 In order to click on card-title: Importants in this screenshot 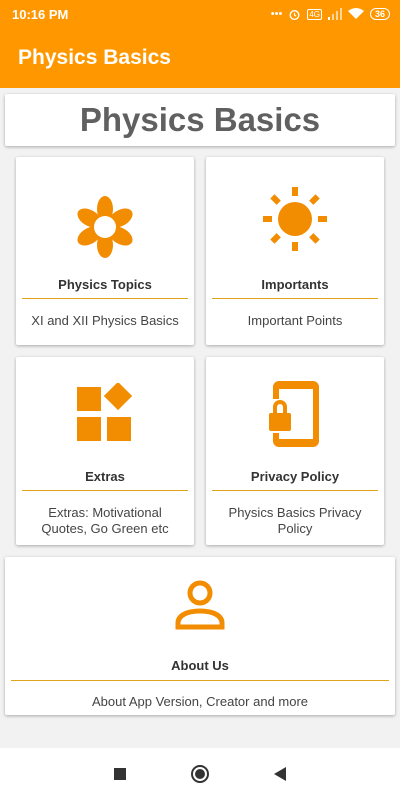, I will do `click(295, 284)`.